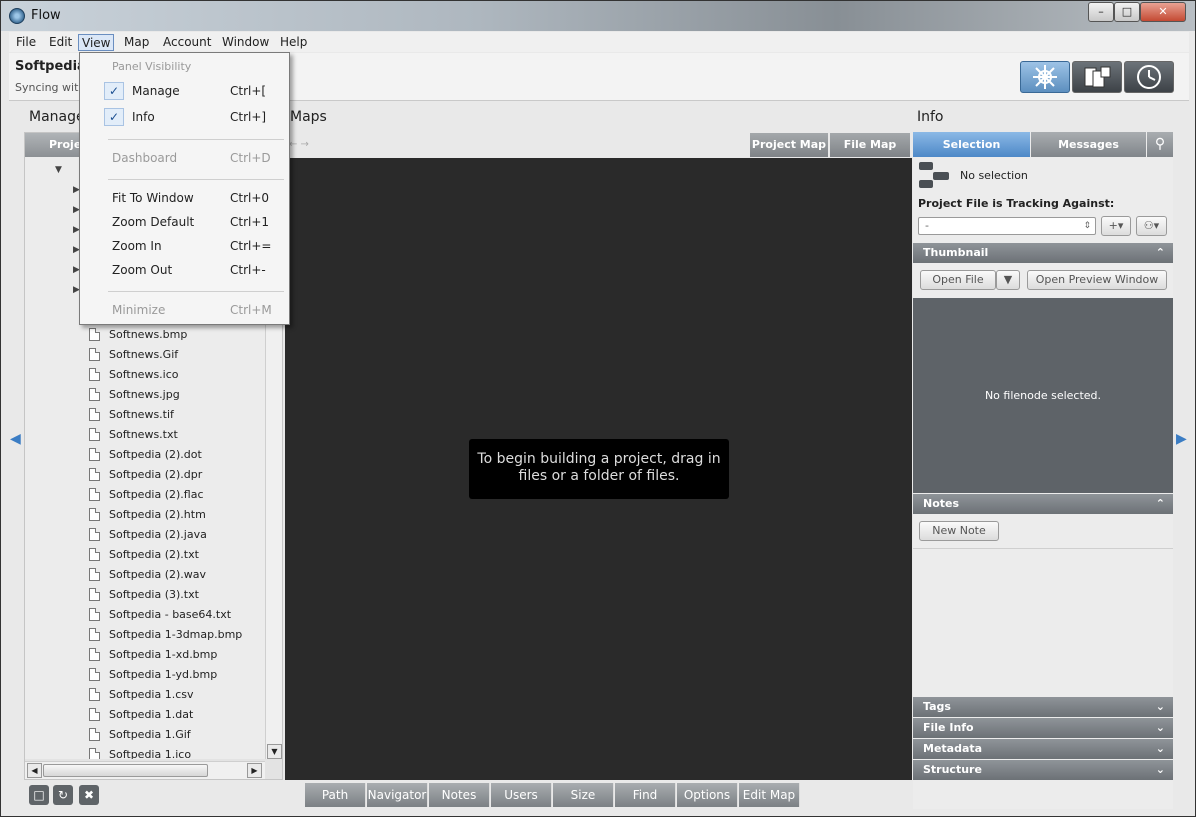 The height and width of the screenshot is (817, 1196). I want to click on list-item: Softnews.txt, so click(145, 435).